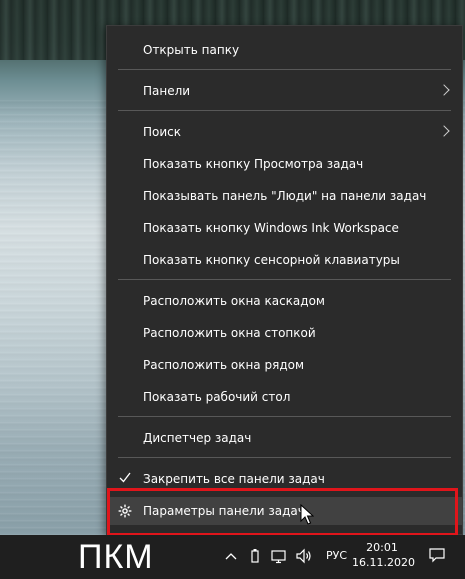 This screenshot has height=579, width=465. What do you see at coordinates (383, 555) in the screenshot?
I see `system-clock: 20:01 16.11.2020` at bounding box center [383, 555].